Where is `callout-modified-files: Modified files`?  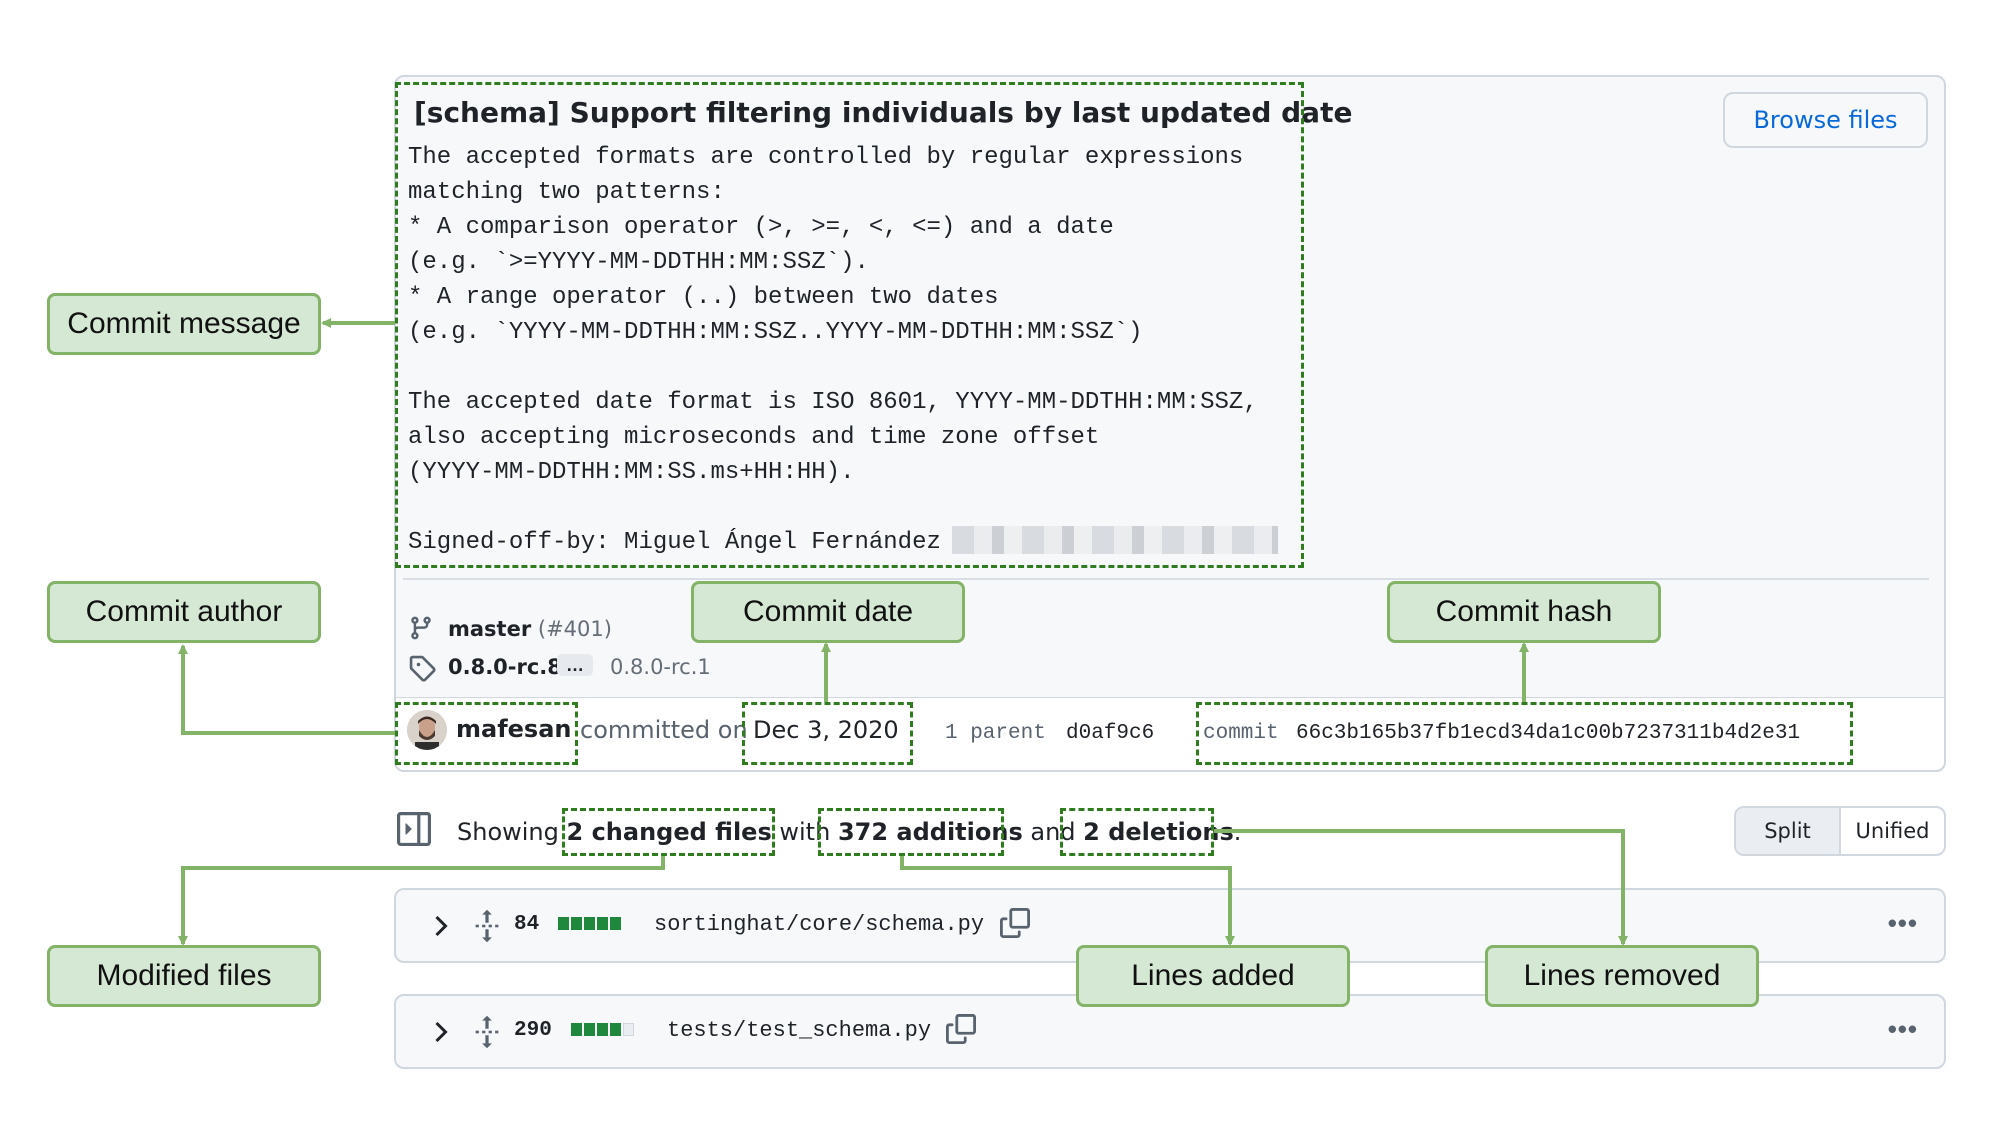 callout-modified-files: Modified files is located at coordinates (184, 976).